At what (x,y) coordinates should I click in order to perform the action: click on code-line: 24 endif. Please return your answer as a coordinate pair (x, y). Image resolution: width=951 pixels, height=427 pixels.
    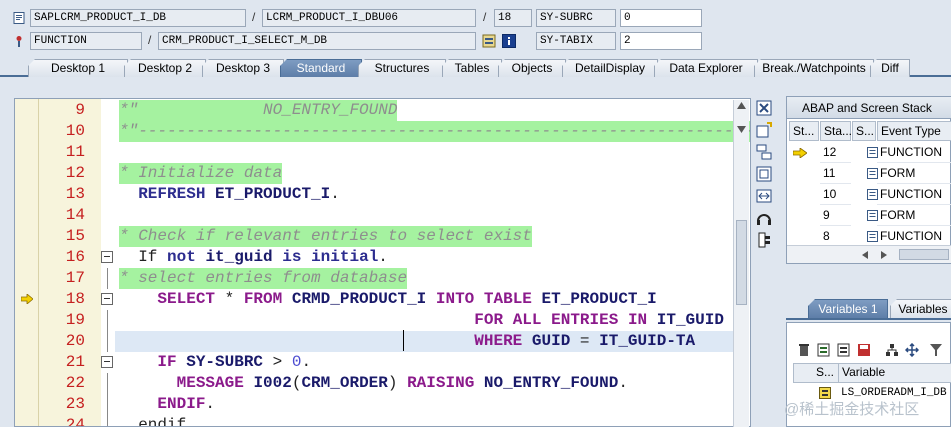
    Looking at the image, I should click on (375, 420).